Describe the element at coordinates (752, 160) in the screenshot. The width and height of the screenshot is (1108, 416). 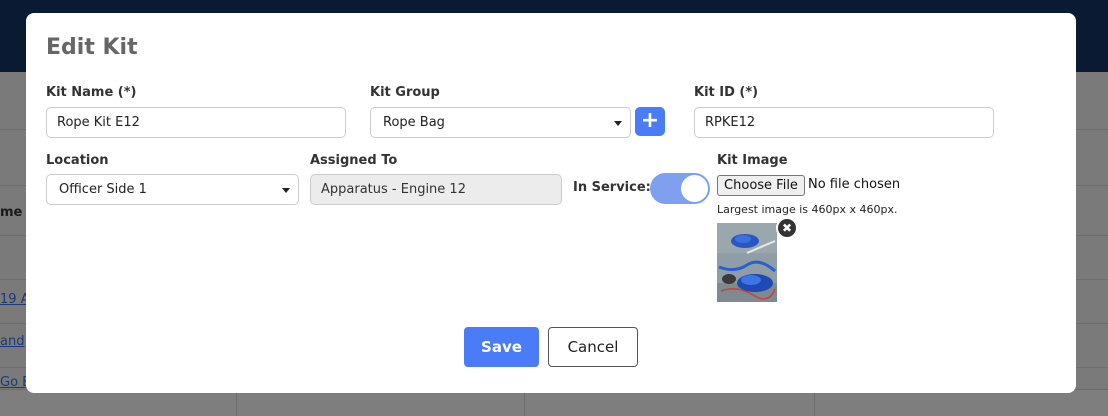
I see `kit-image-label: Kit Image` at that location.